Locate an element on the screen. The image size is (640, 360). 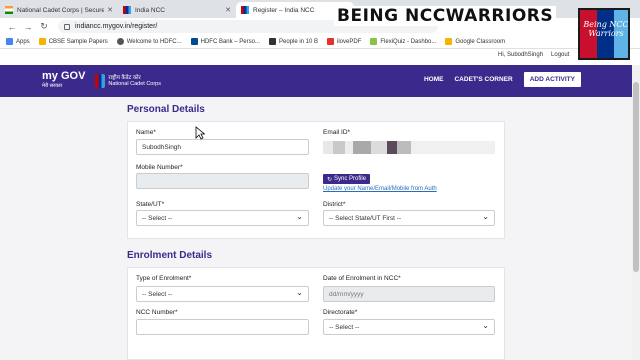
bookmark-classroom: Google Classroom is located at coordinates (475, 41).